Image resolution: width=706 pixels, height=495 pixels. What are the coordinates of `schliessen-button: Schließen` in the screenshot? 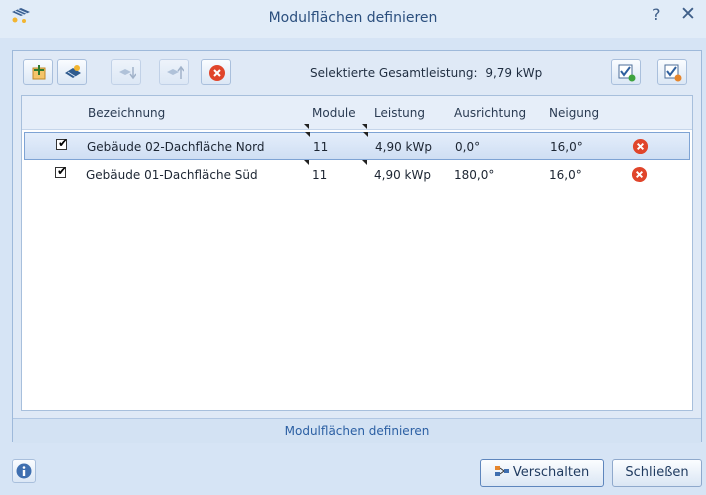 It's located at (657, 473).